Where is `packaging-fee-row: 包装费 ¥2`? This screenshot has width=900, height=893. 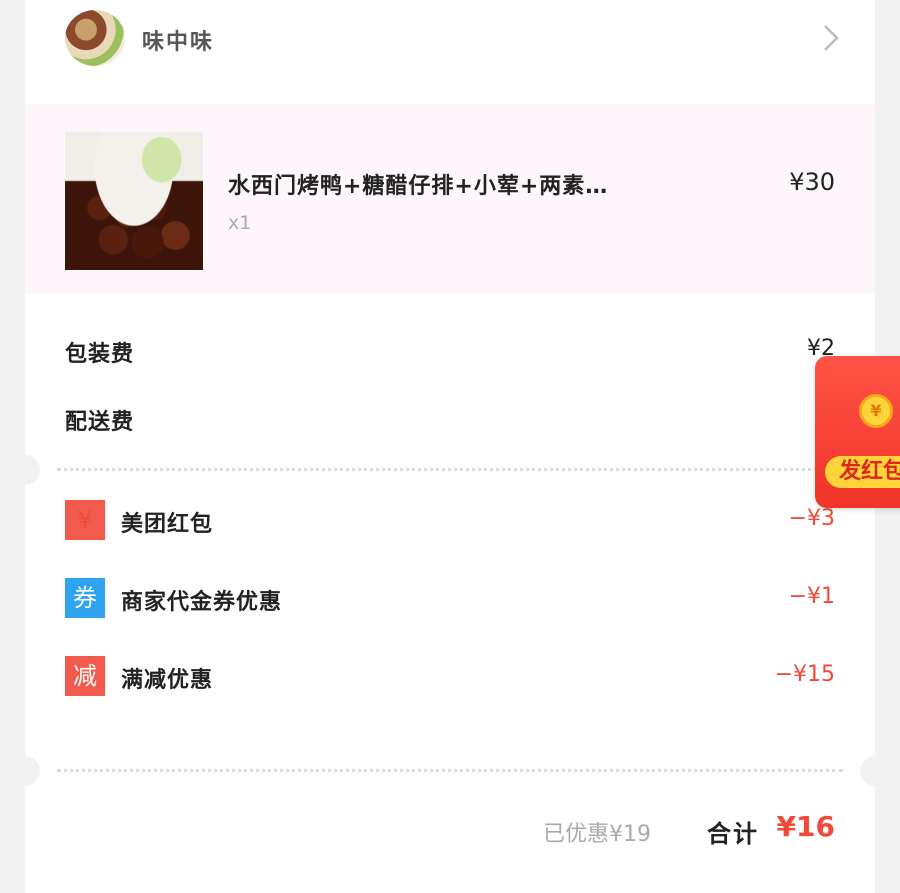
packaging-fee-row: 包装费 ¥2 is located at coordinates (450, 350).